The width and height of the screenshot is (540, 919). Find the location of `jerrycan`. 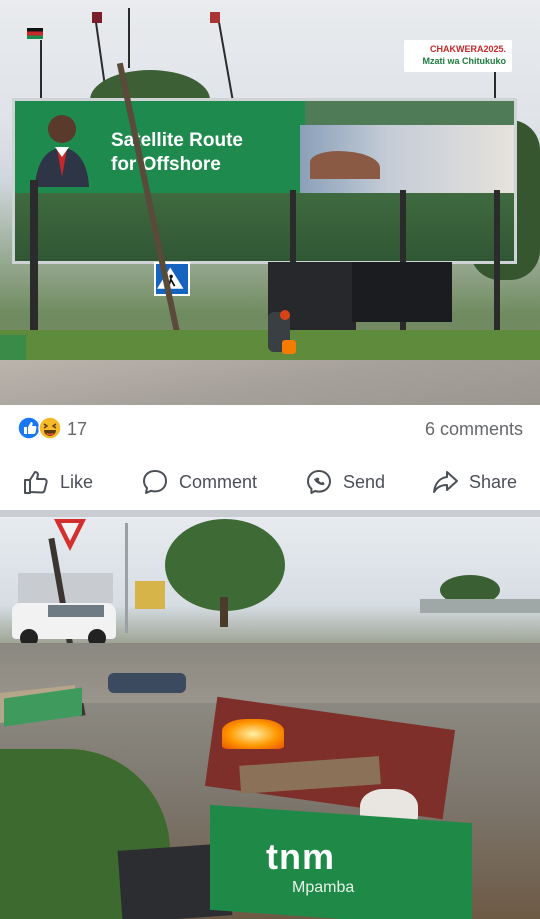

jerrycan is located at coordinates (289, 347).